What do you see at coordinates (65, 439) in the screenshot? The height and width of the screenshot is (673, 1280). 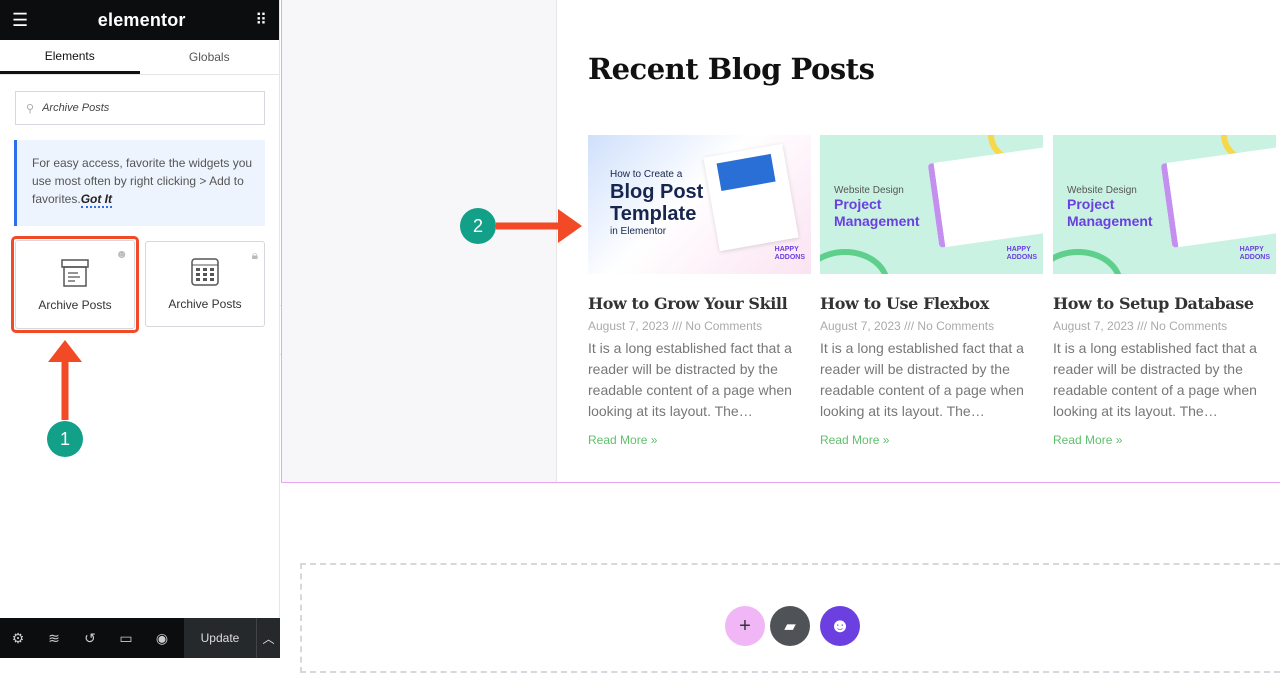 I see `step-badge-1: 1` at bounding box center [65, 439].